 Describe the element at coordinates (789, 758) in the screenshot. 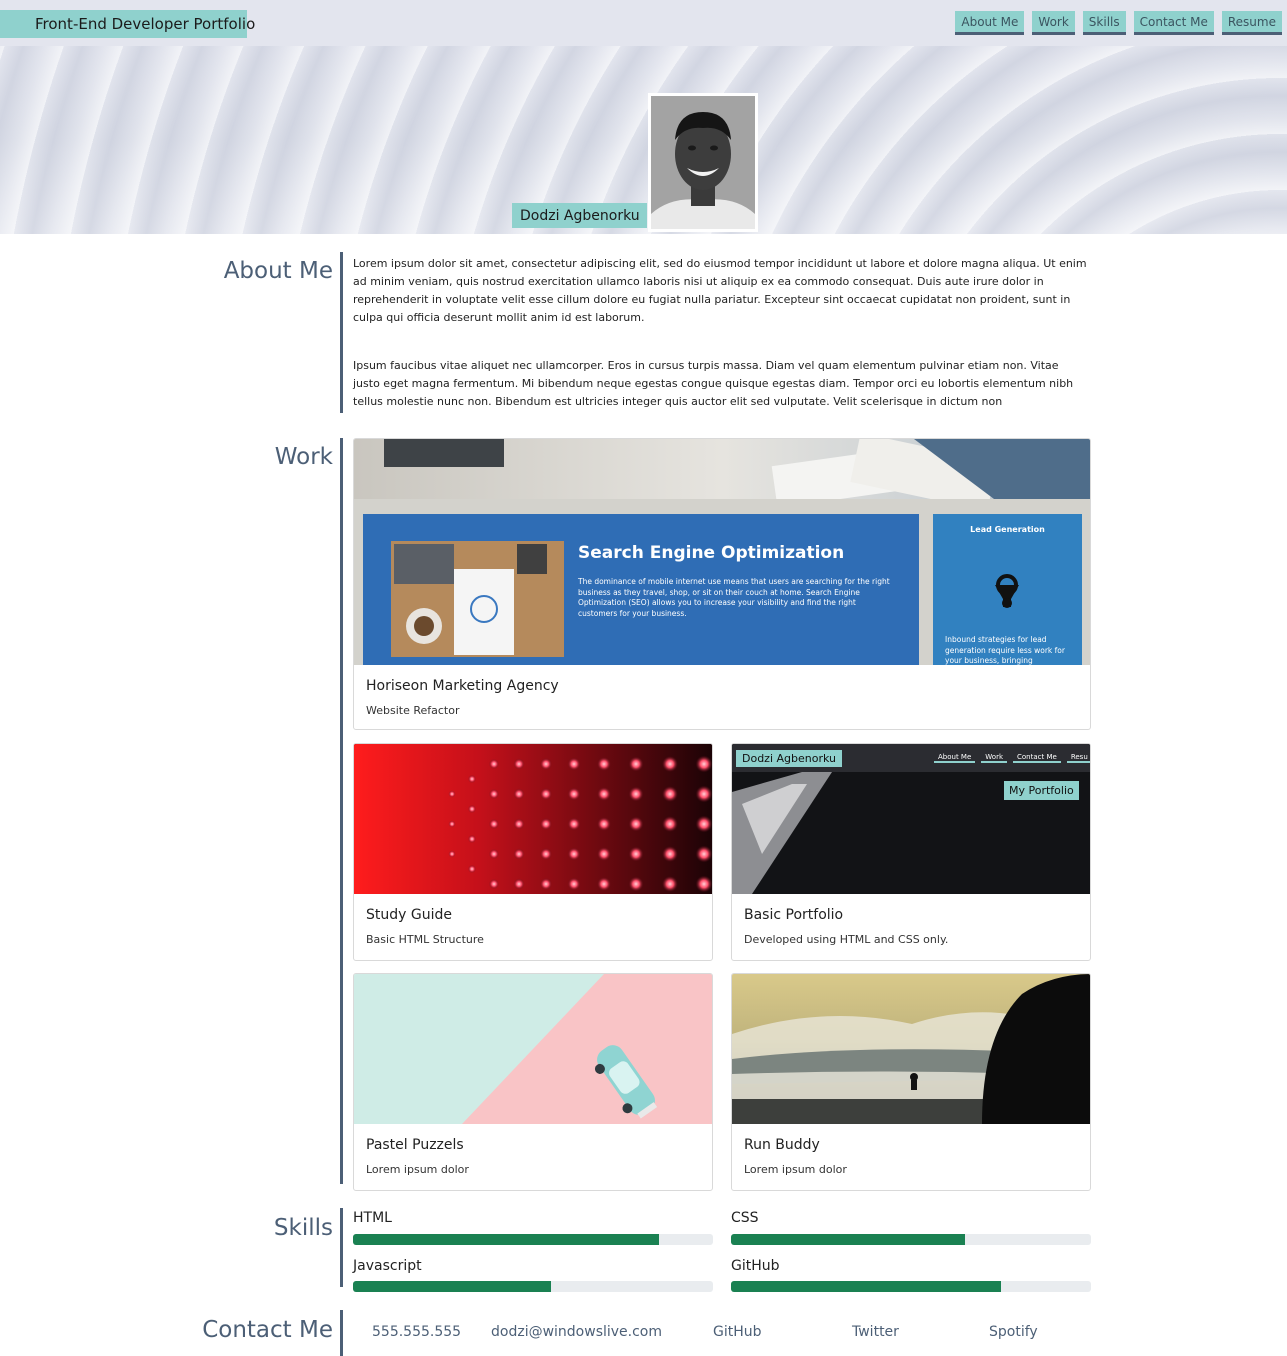

I see `portfolio-preview-name: Dodzi Agbenorku` at that location.